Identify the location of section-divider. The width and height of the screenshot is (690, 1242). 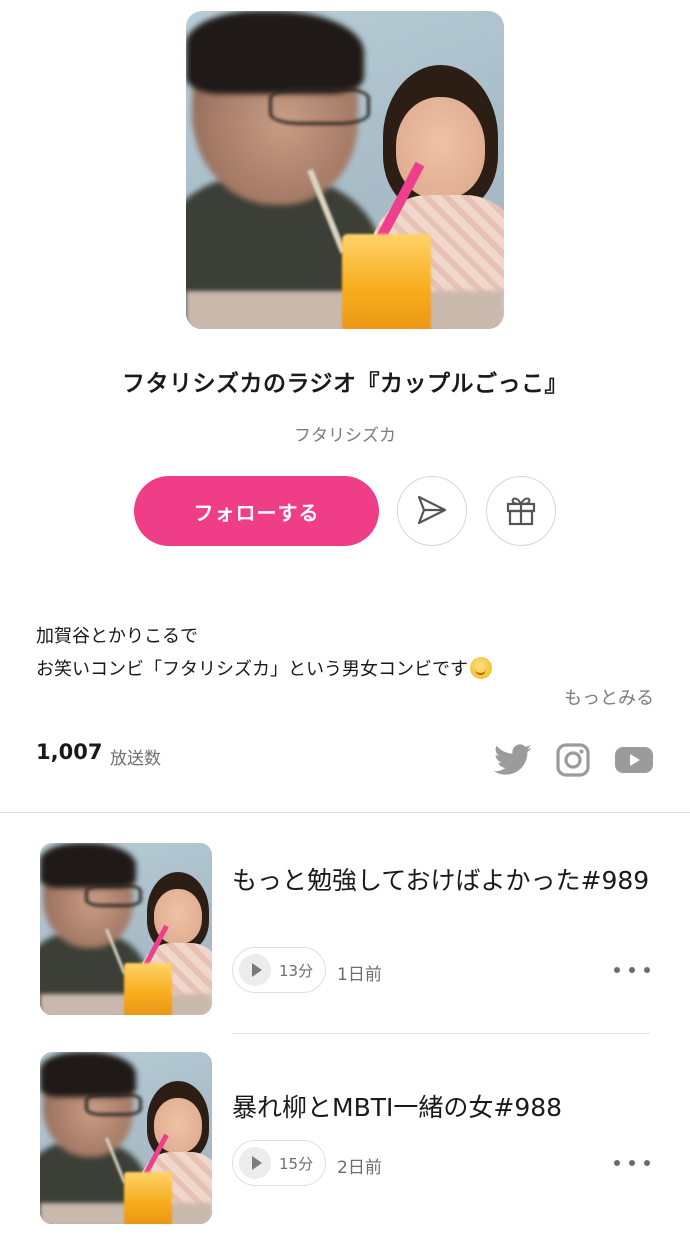
(345, 812).